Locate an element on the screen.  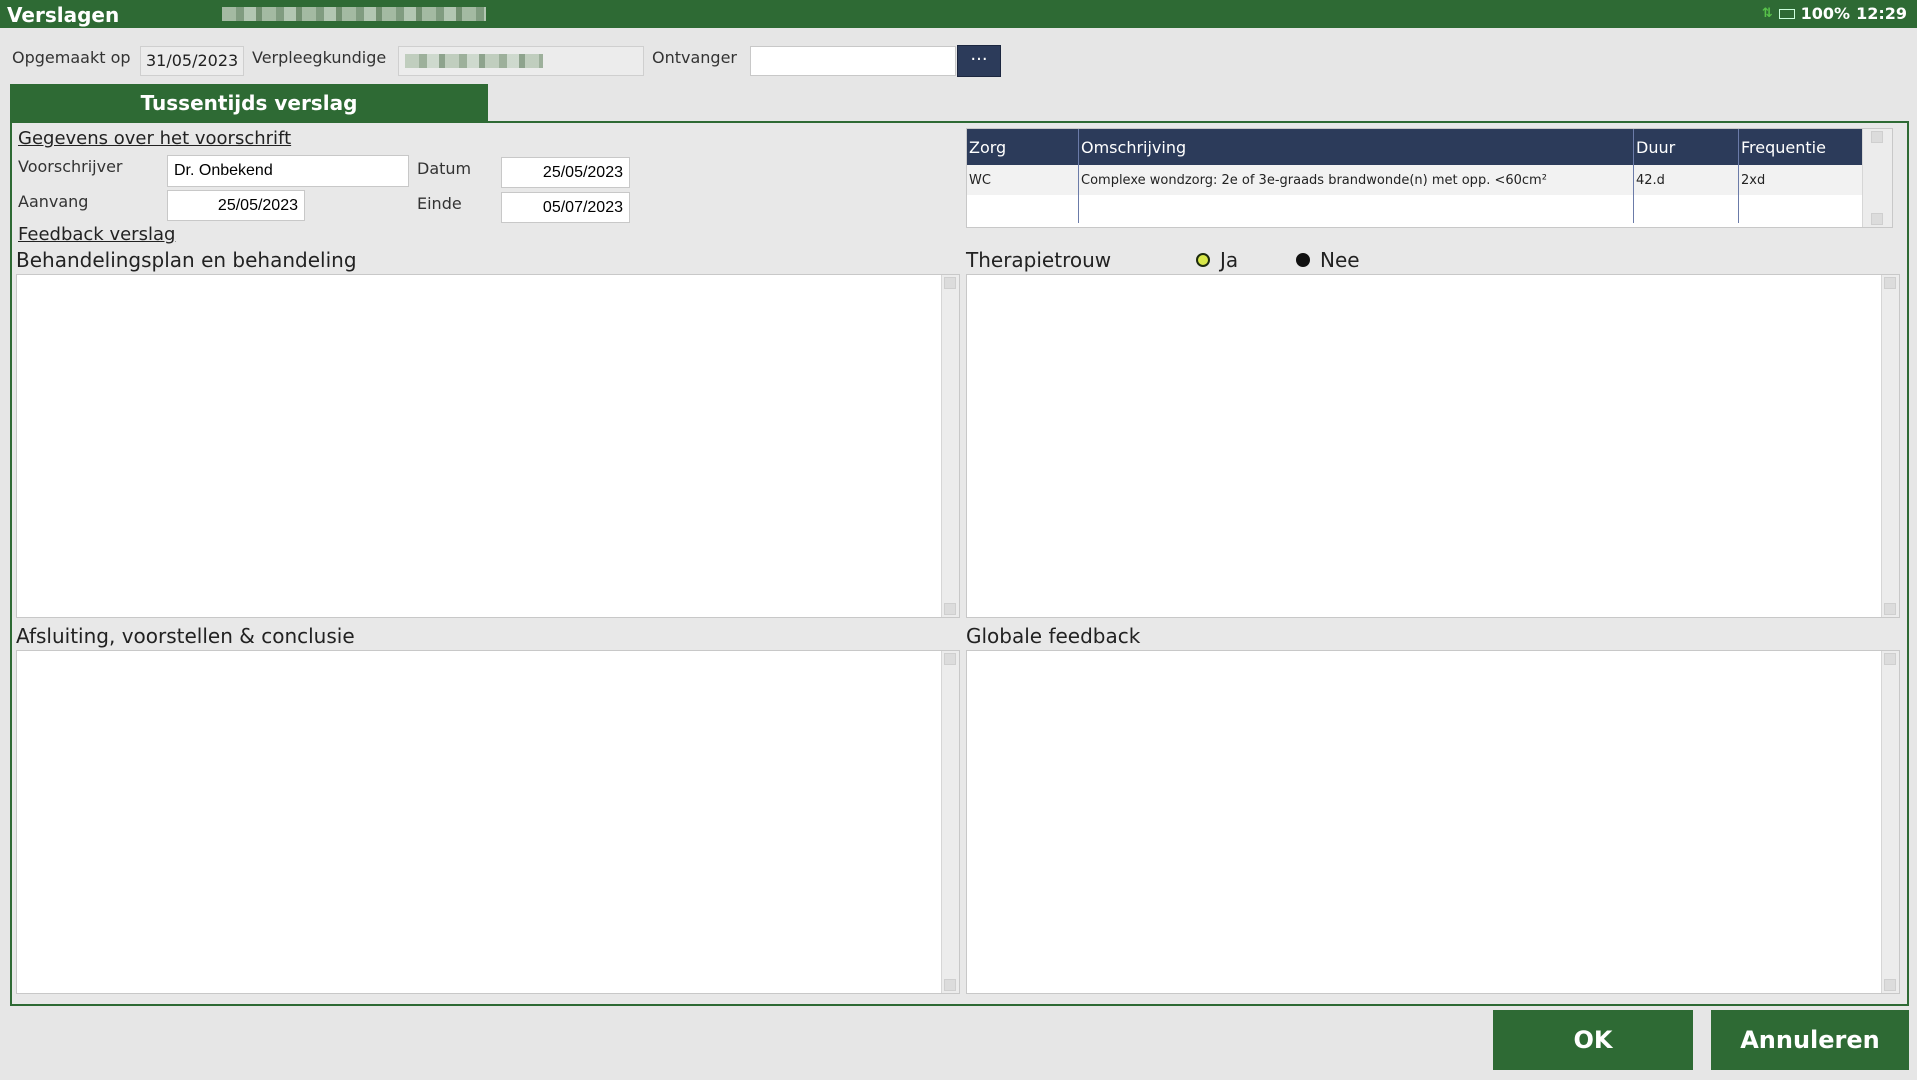
cell-frequentie: 2xd is located at coordinates (1804, 180).